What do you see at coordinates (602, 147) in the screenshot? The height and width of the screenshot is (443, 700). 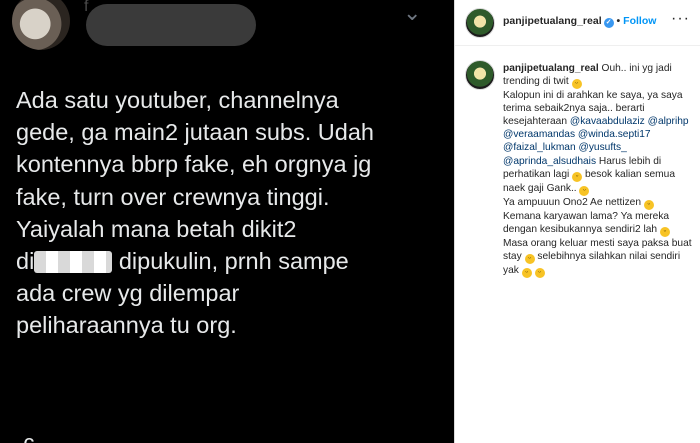 I see `mention-link: @yusufts_` at bounding box center [602, 147].